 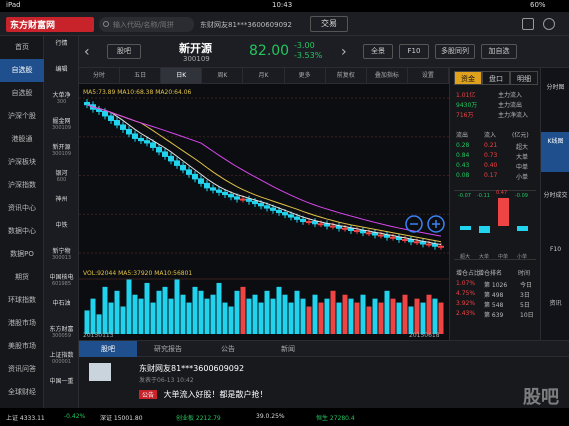 I want to click on chart-tab-0: 分时, so click(x=100, y=76).